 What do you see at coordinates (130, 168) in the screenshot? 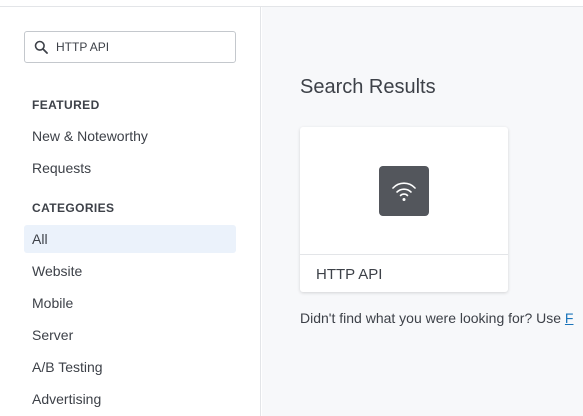
I see `sidebar-item-requests: Requests` at bounding box center [130, 168].